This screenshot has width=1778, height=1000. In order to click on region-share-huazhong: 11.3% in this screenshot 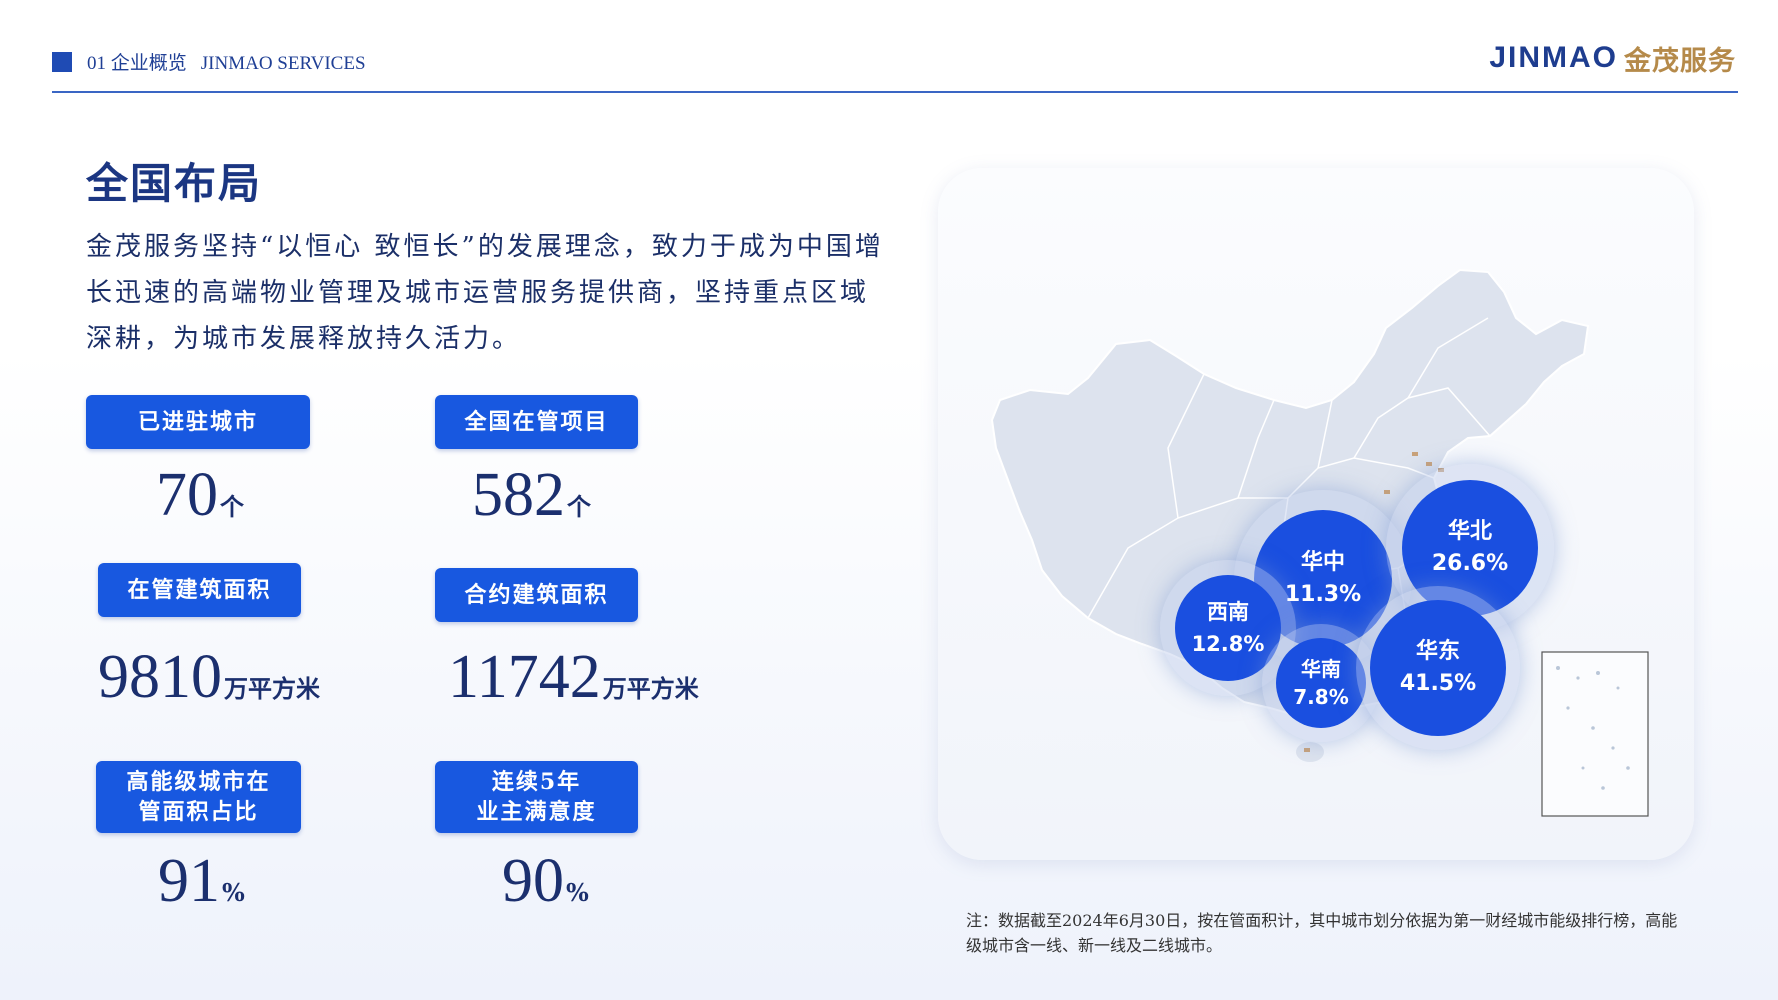, I will do `click(1323, 594)`.